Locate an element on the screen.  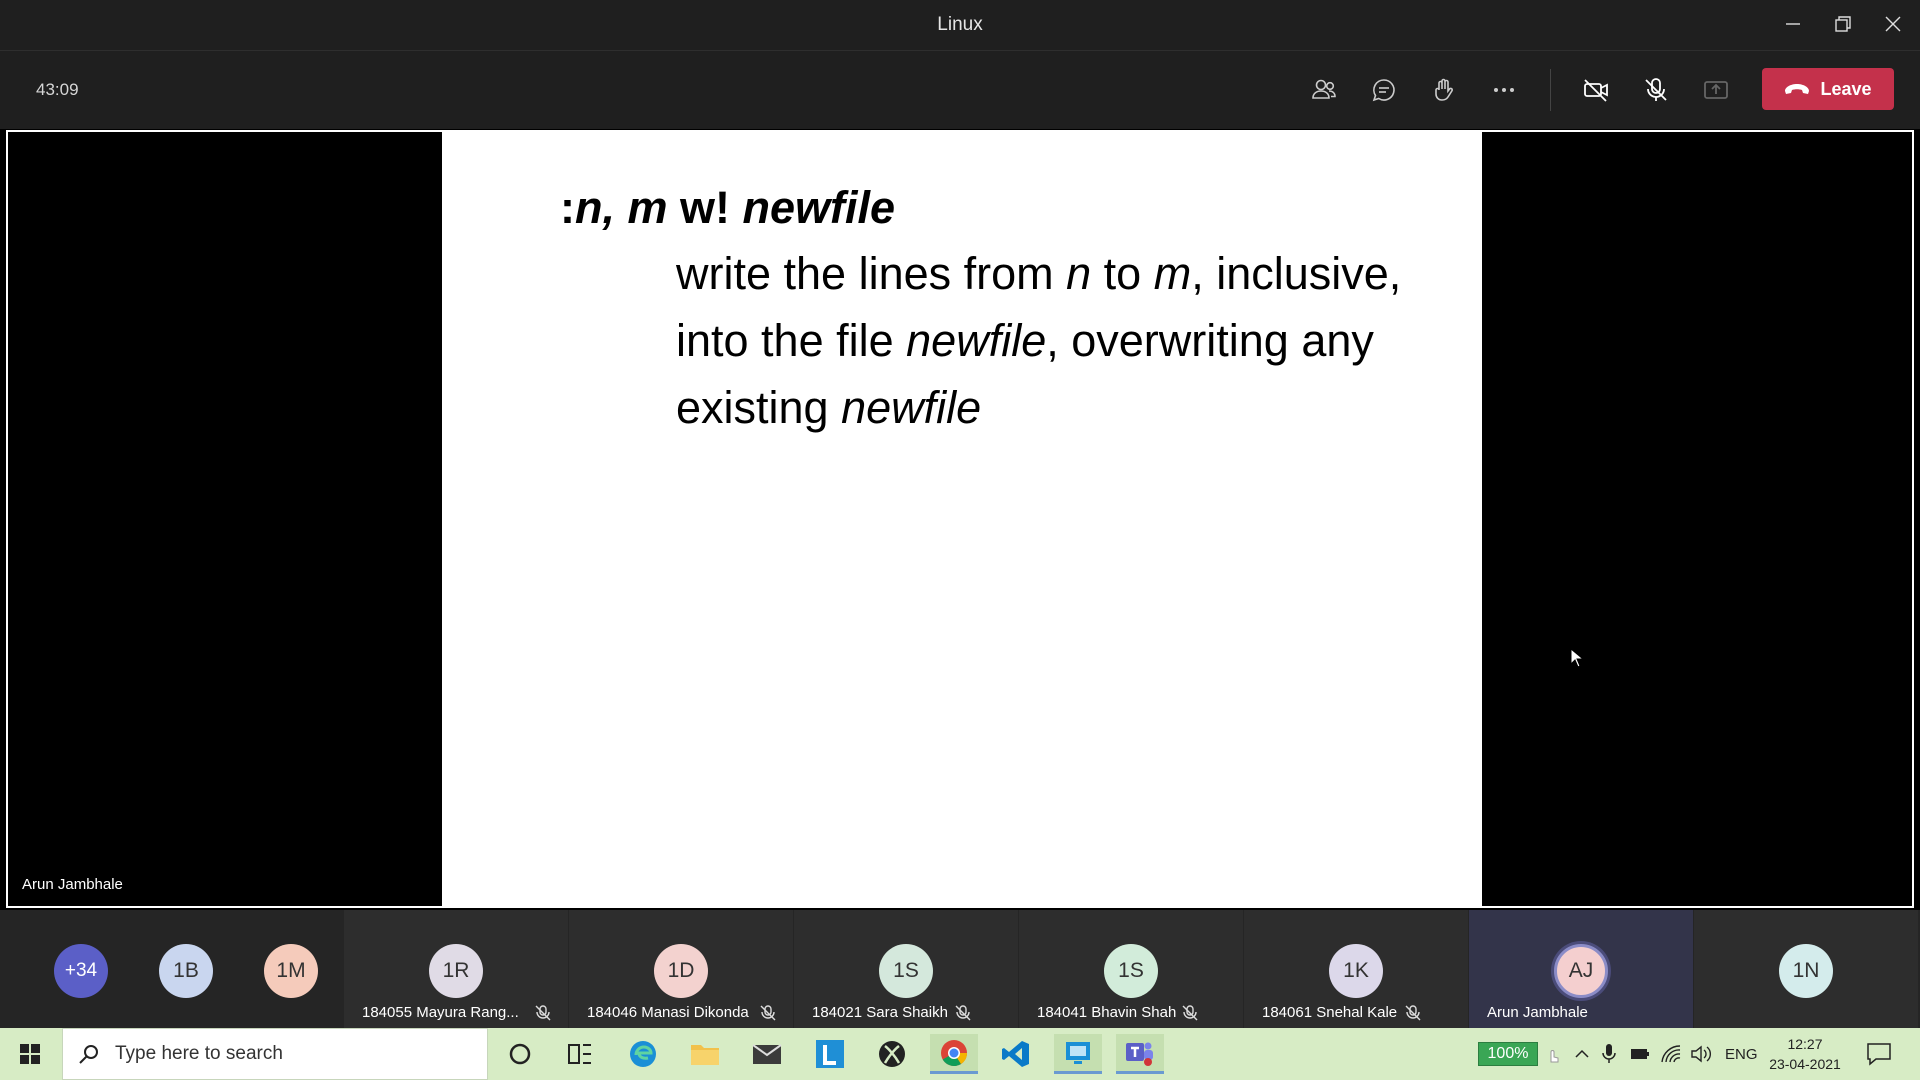
taskbar-search-input: Type here to search is located at coordinates (275, 1054).